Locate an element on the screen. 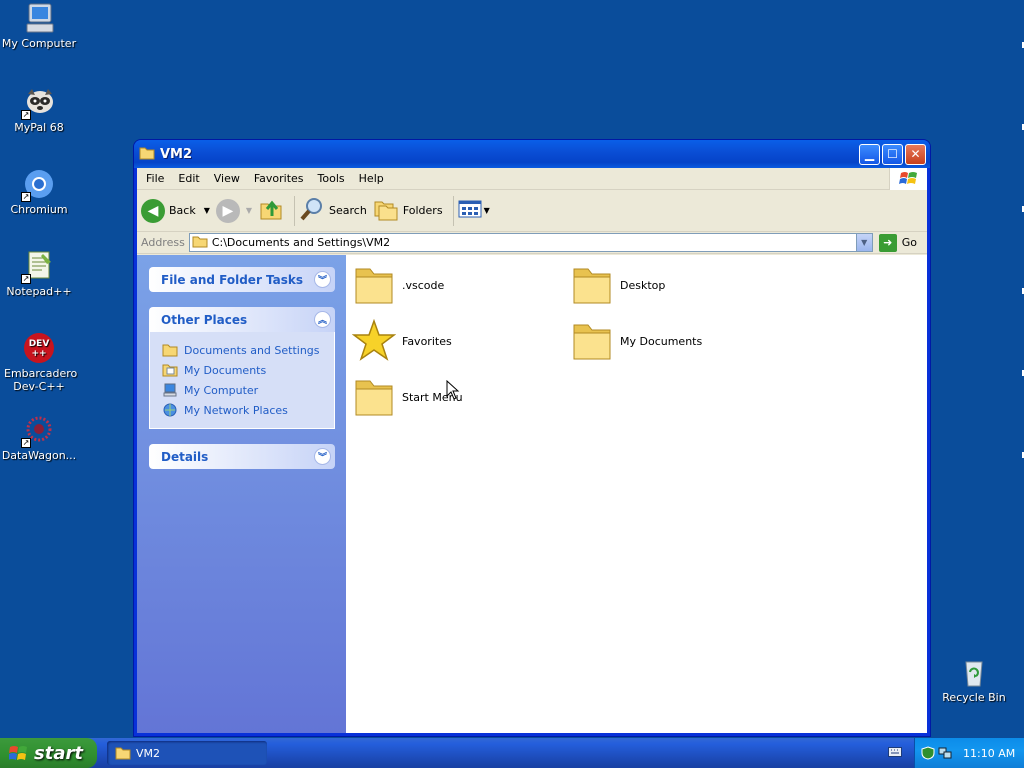 This screenshot has width=1024, height=768. desktop-icon-label: My Computer is located at coordinates (39, 43).